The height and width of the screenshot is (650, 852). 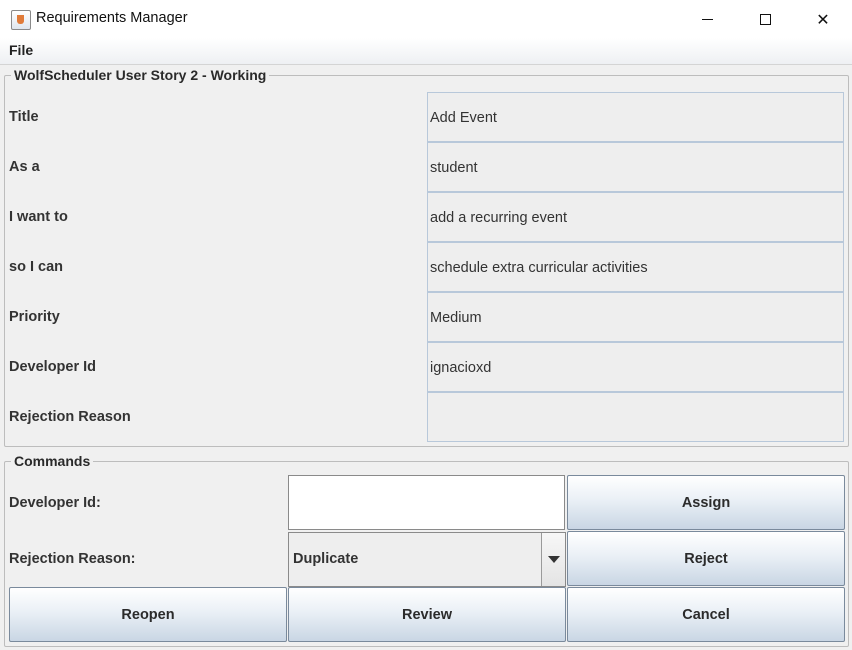 I want to click on as-a-label: As a, so click(x=24, y=167).